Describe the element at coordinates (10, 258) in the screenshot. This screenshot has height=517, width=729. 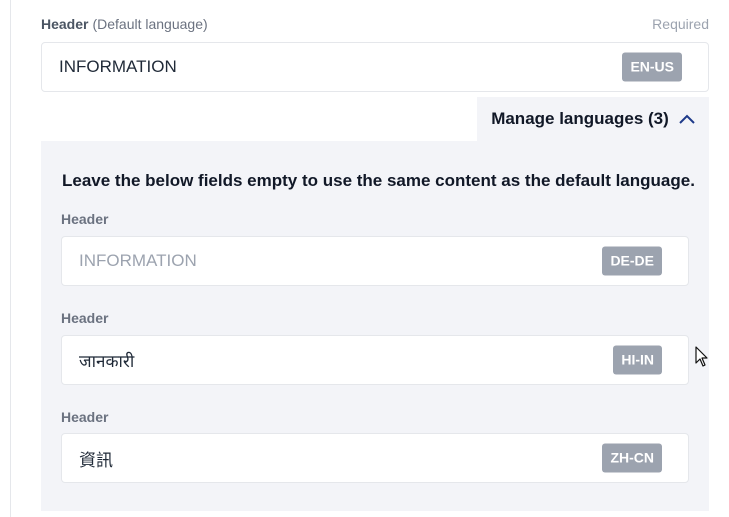
I see `left-divider` at that location.